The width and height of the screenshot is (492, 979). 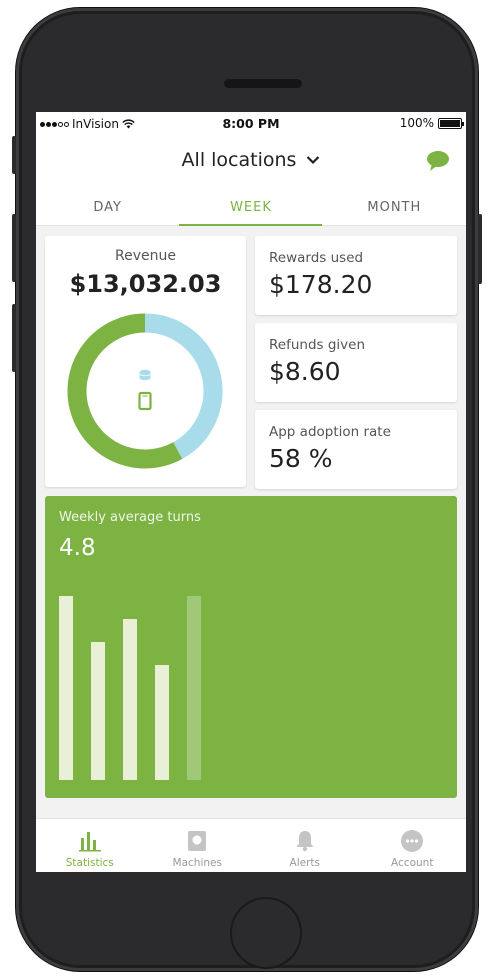 I want to click on more-icon, so click(x=413, y=841).